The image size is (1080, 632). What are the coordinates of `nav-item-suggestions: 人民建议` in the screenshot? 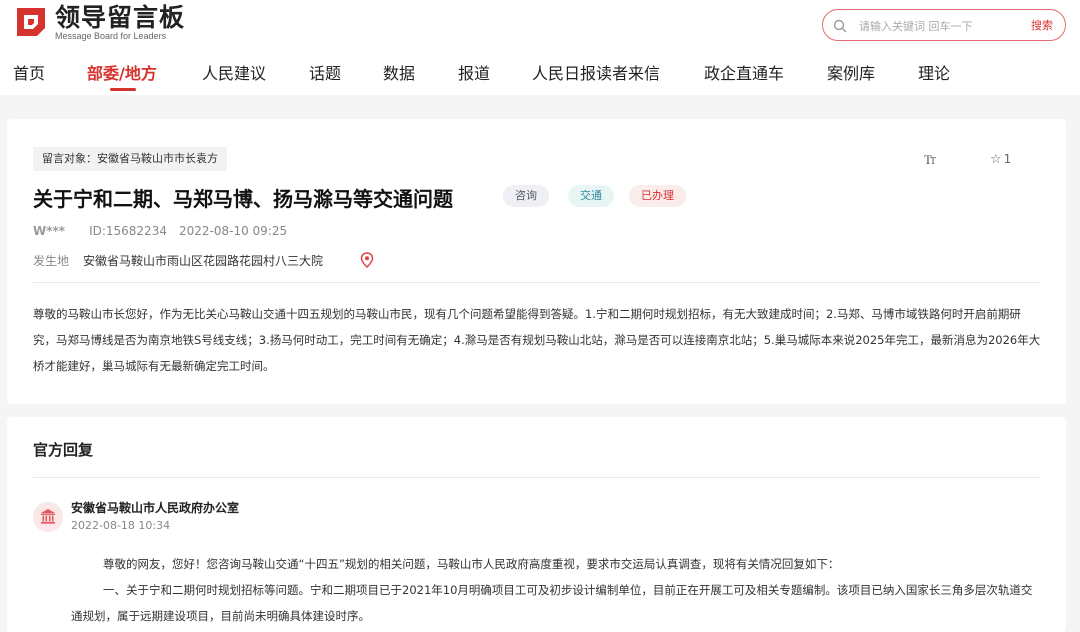 It's located at (234, 72).